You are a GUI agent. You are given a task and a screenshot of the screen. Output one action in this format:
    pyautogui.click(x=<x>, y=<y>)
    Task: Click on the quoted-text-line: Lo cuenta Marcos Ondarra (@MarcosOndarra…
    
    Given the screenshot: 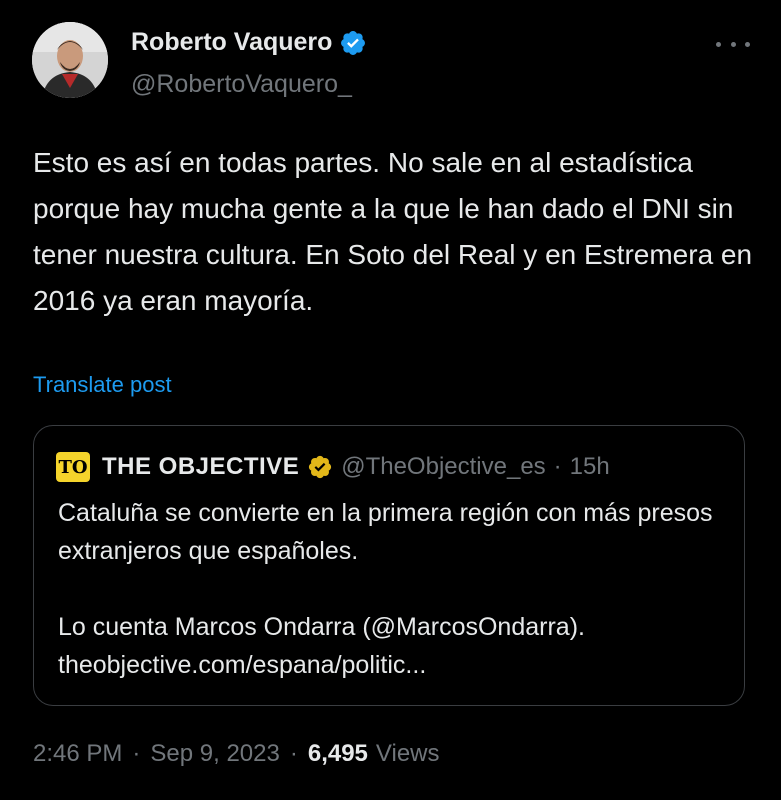 What is the action you would take?
    pyautogui.click(x=321, y=627)
    